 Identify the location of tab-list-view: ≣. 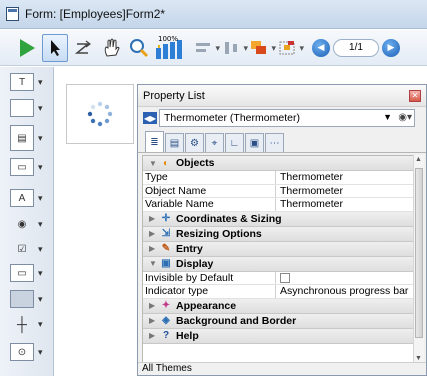
(154, 141).